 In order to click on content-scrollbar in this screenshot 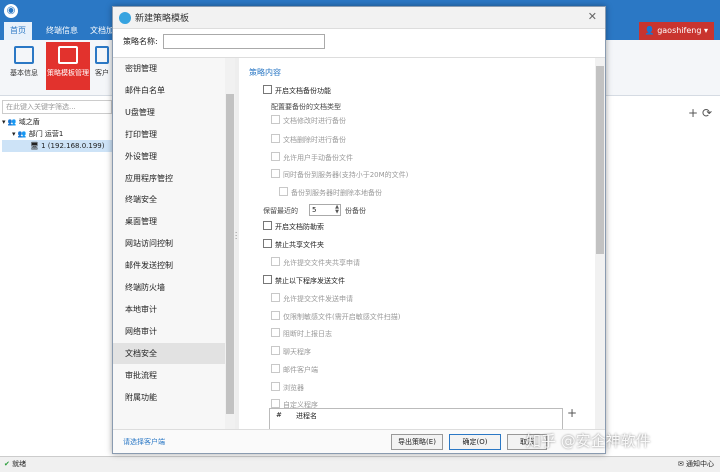, I will do `click(600, 244)`.